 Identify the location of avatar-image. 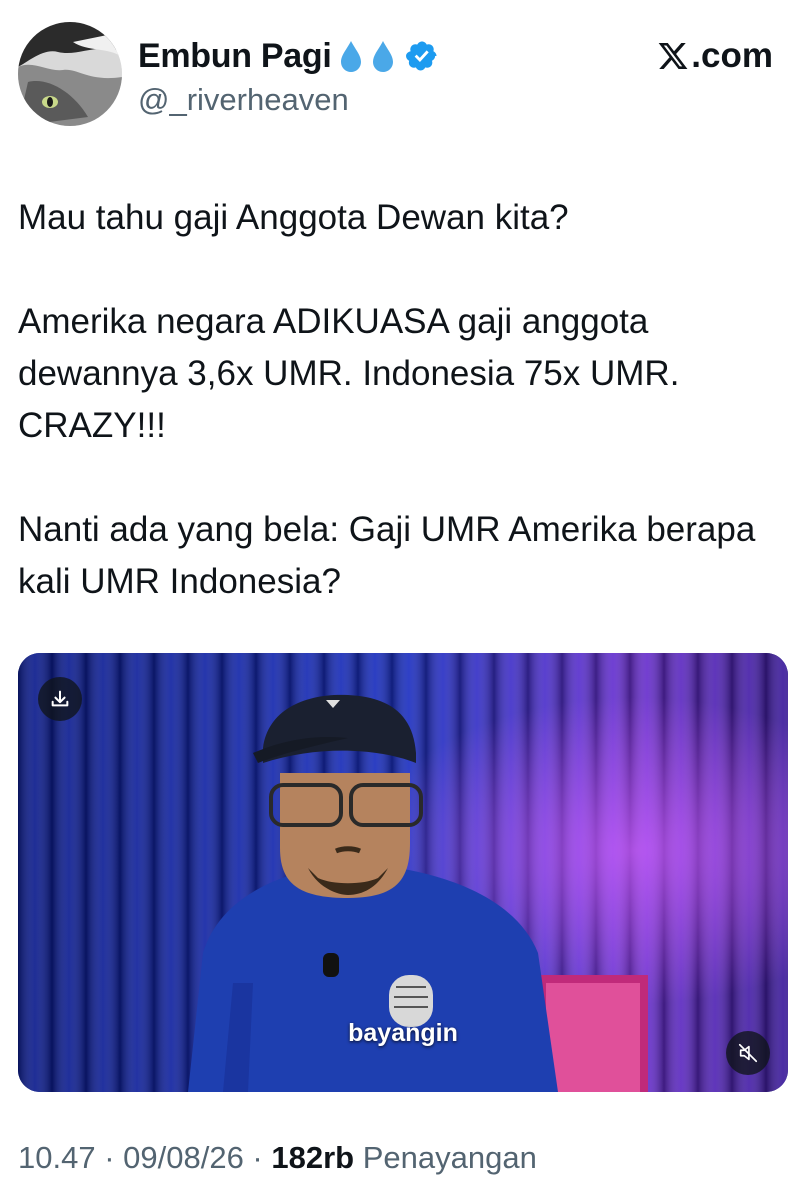
(70, 74).